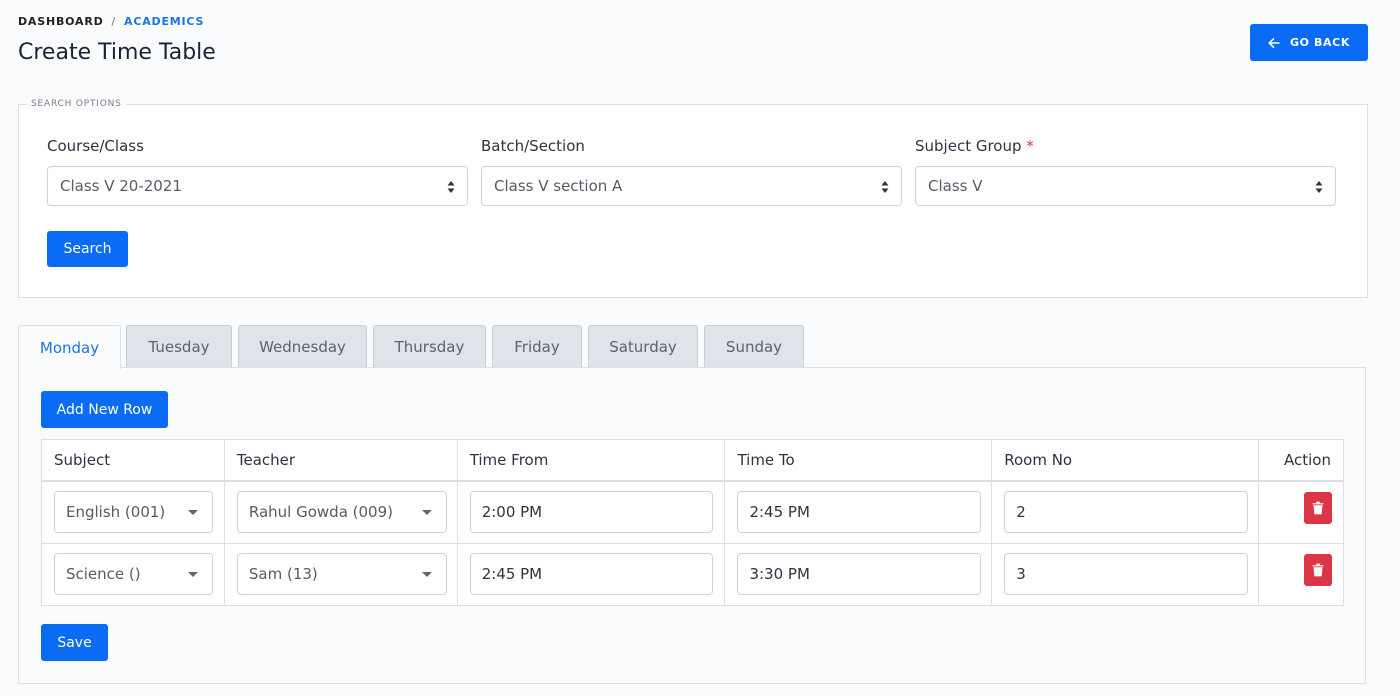  What do you see at coordinates (283, 573) in the screenshot?
I see `teacher-value: Sam (13)` at bounding box center [283, 573].